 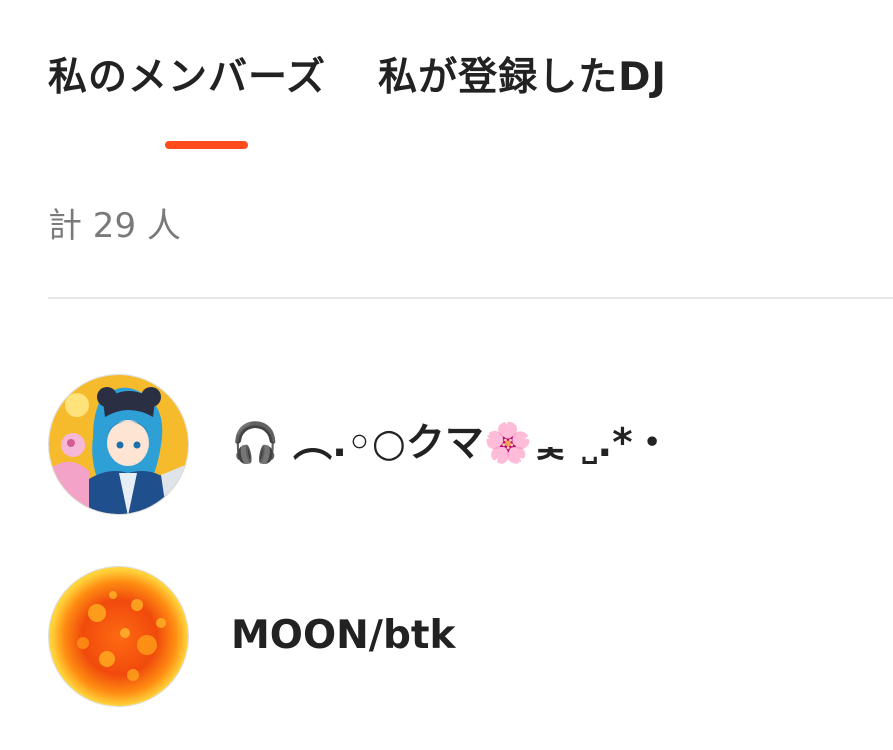 I want to click on tab-my-members: 私のメンバーズ, so click(x=187, y=103).